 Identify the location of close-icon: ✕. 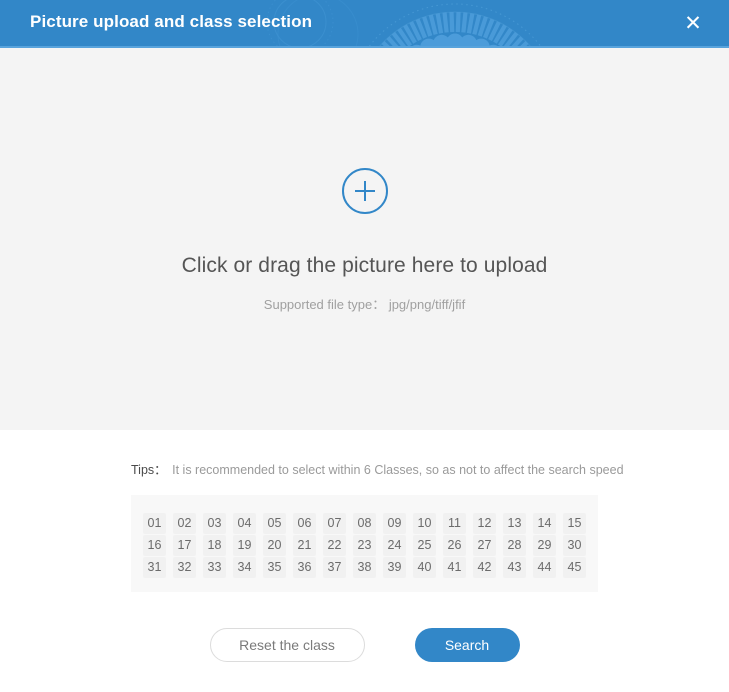
(693, 23).